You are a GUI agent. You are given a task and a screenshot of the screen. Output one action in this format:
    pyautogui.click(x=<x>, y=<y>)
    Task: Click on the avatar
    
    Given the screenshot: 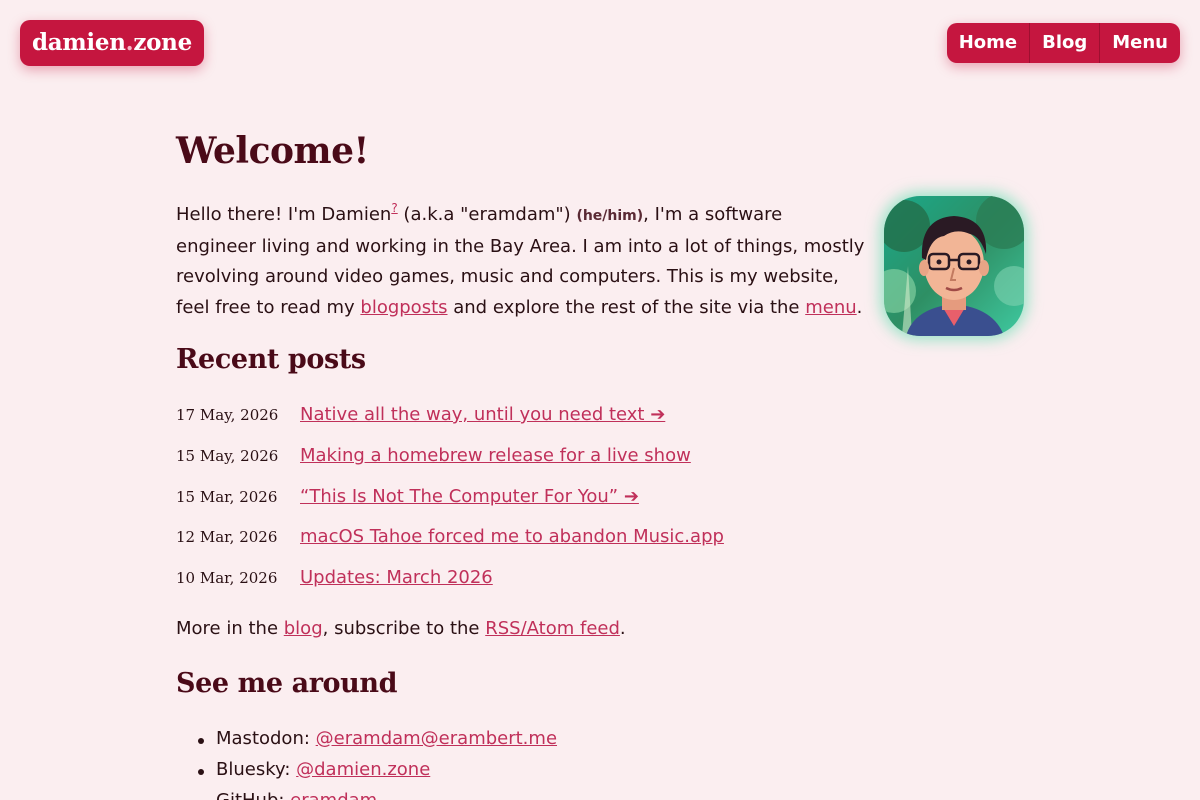 What is the action you would take?
    pyautogui.click(x=954, y=266)
    